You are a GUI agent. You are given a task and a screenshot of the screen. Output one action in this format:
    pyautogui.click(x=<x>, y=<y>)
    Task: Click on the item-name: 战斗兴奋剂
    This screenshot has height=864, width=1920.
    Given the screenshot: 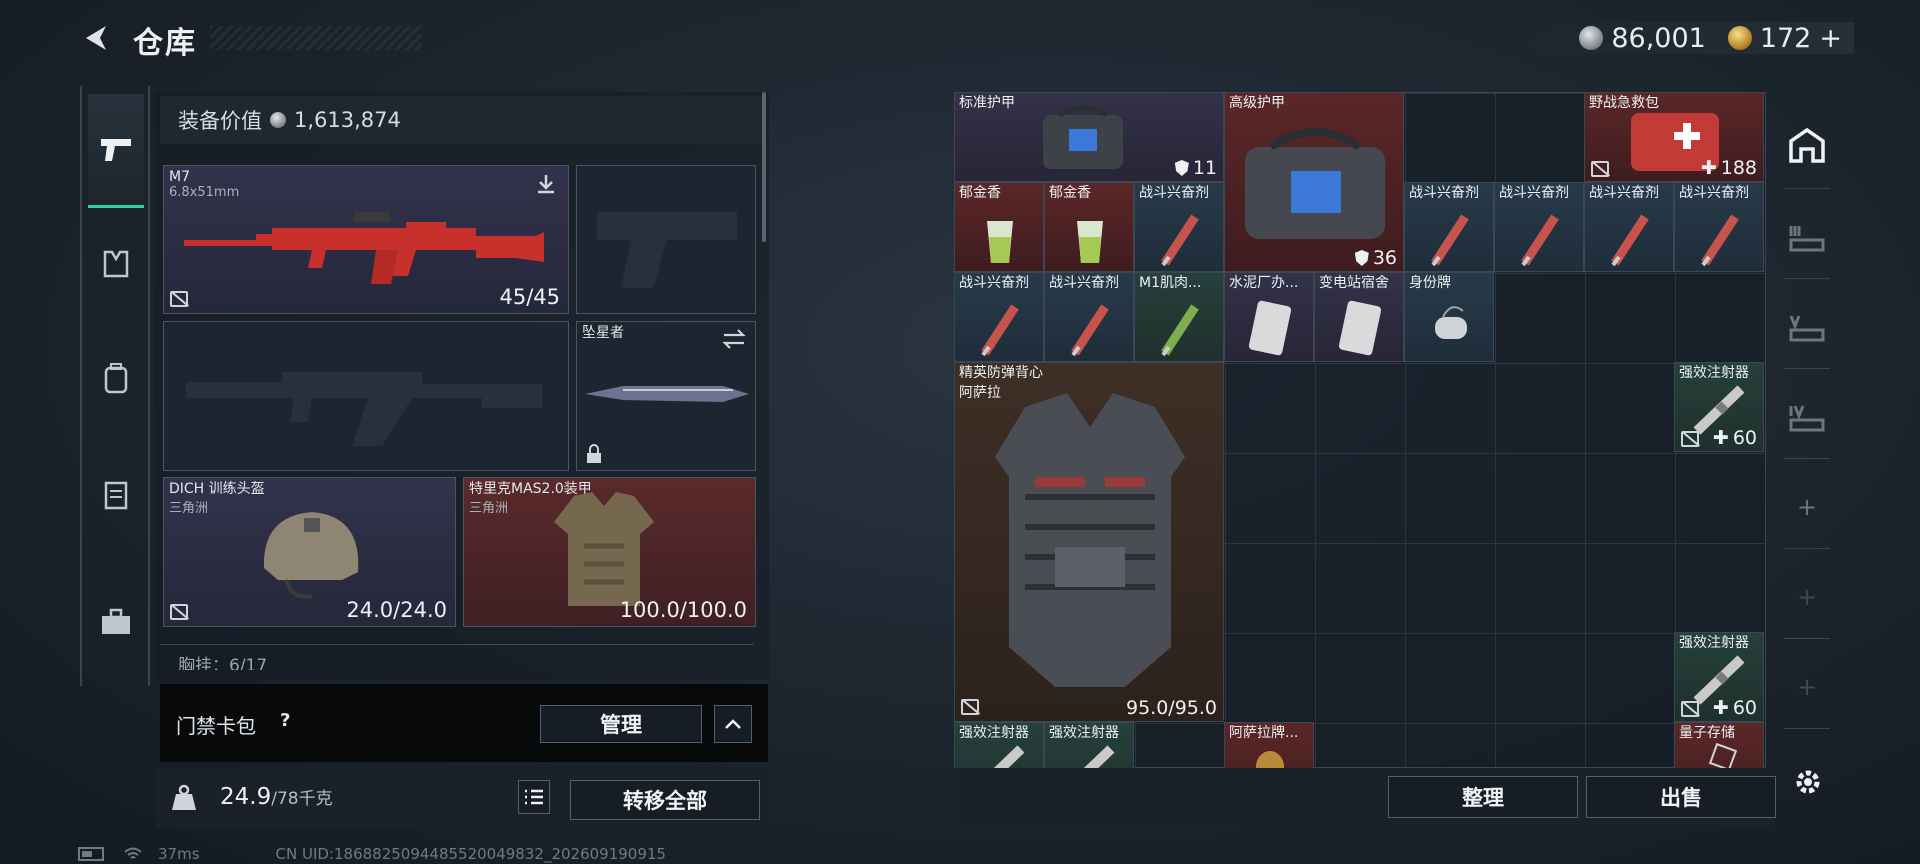 What is the action you would take?
    pyautogui.click(x=1174, y=193)
    